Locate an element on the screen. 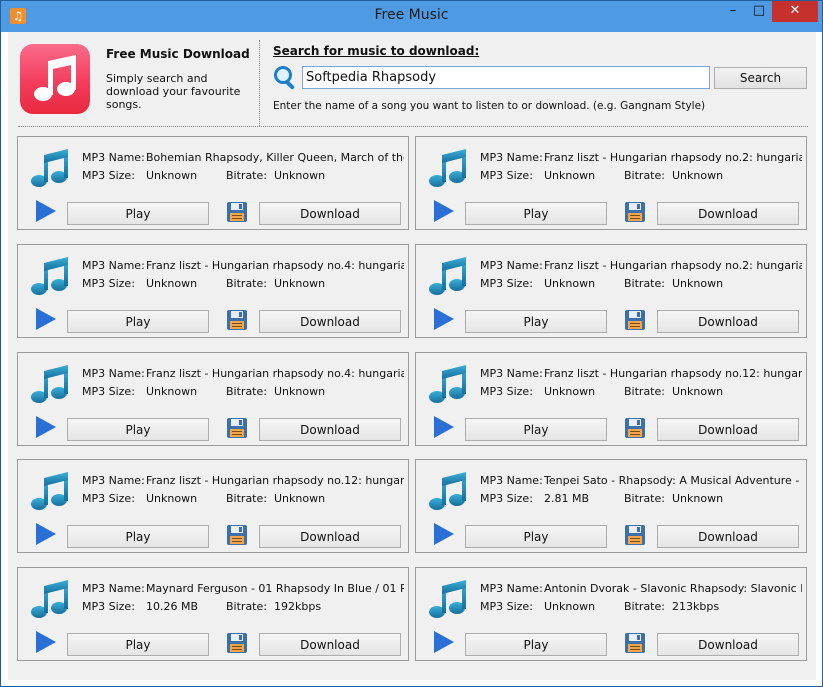 The width and height of the screenshot is (823, 687). search-button: Search is located at coordinates (760, 78).